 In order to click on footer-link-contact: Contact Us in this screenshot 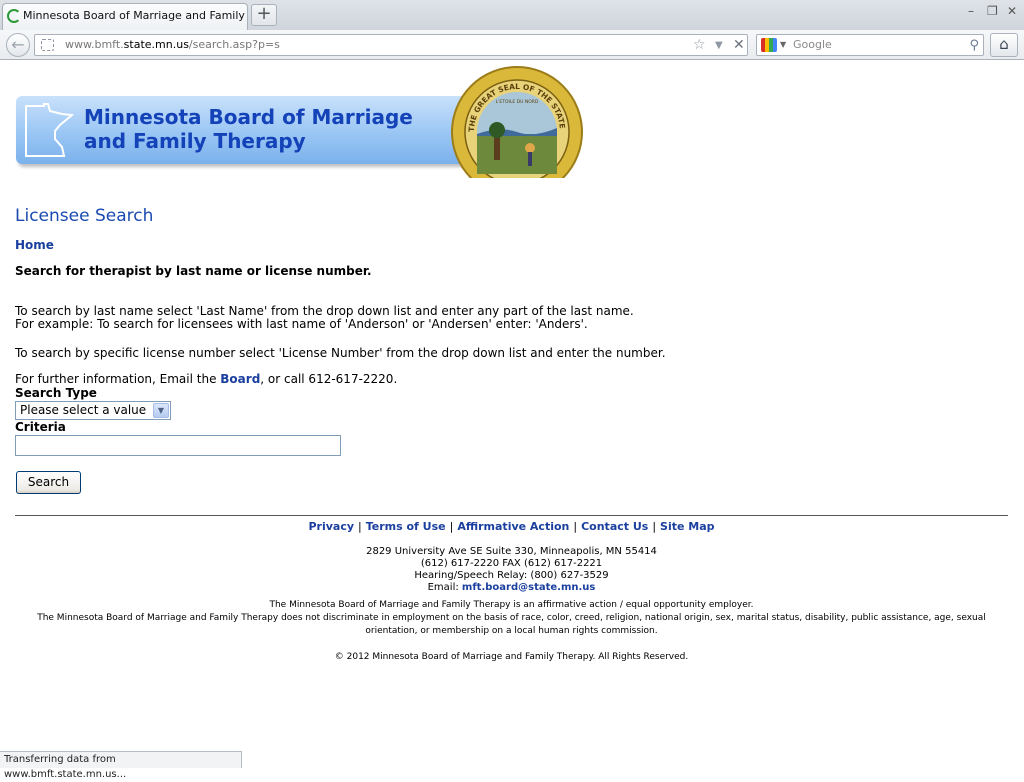, I will do `click(614, 526)`.